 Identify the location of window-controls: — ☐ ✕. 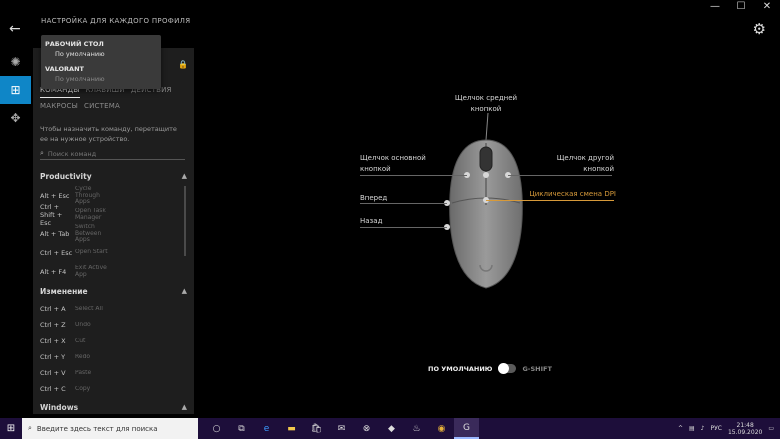
(741, 8).